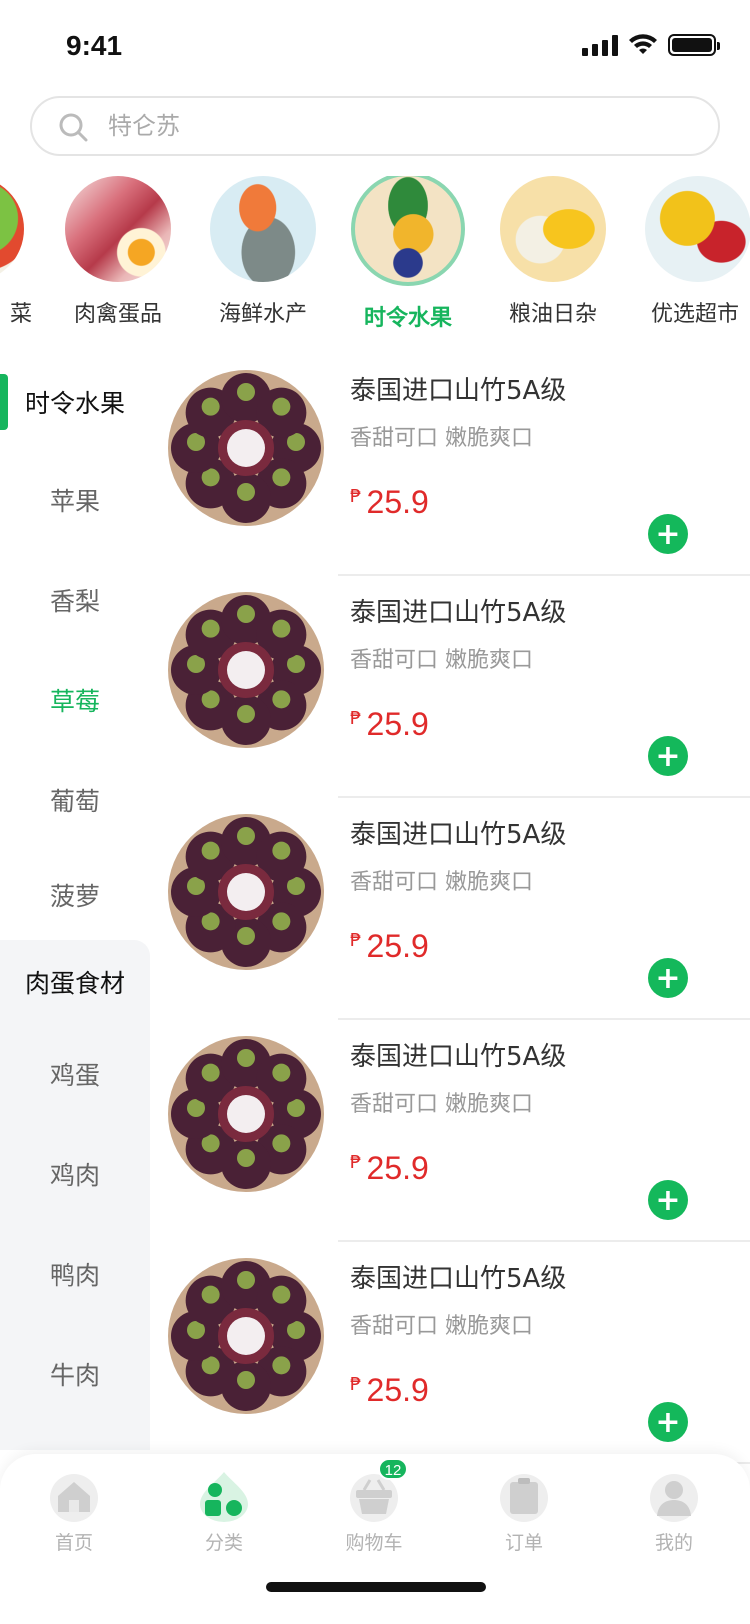 The image size is (750, 1624). I want to click on category-icon, so click(224, 1496).